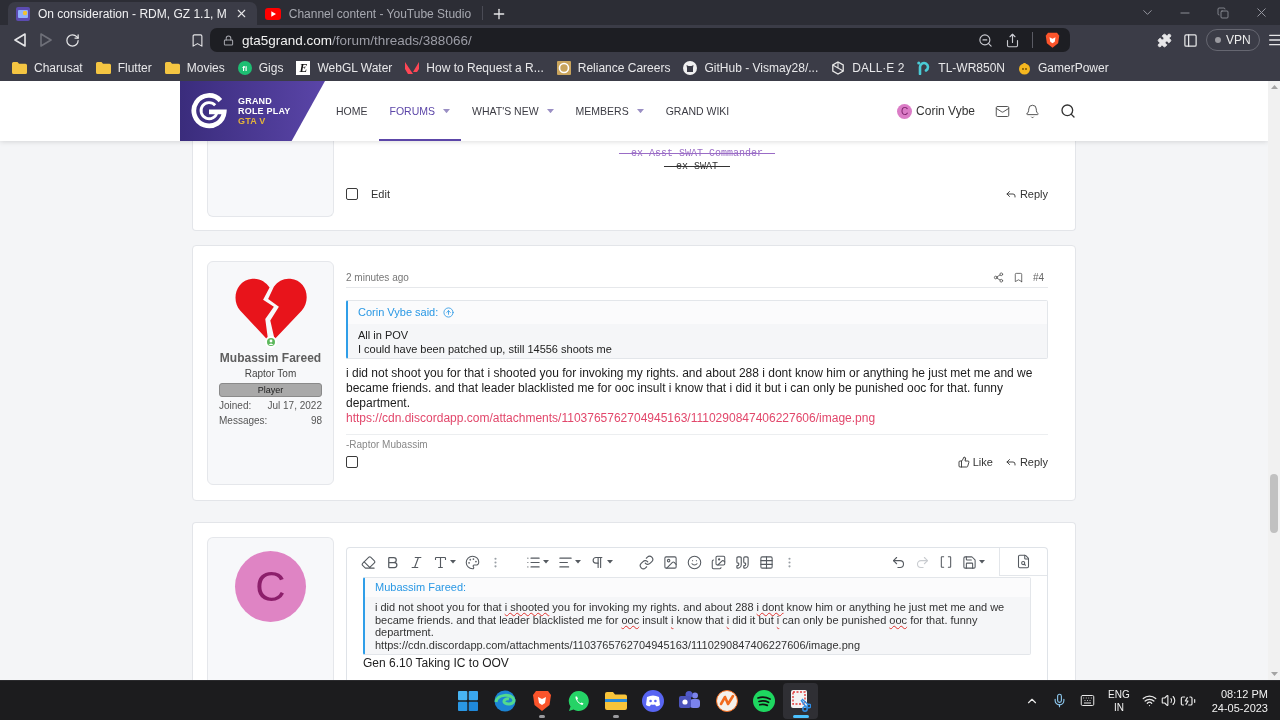 Image resolution: width=1280 pixels, height=720 pixels. Describe the element at coordinates (472, 562) in the screenshot. I see `palette-icon` at that location.